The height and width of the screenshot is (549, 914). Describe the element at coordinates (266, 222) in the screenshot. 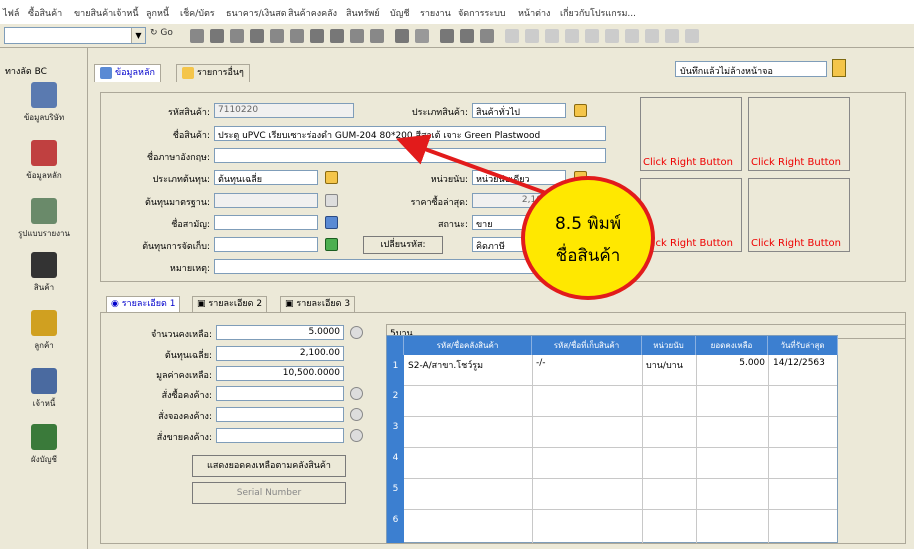

I see `common-name-field` at that location.